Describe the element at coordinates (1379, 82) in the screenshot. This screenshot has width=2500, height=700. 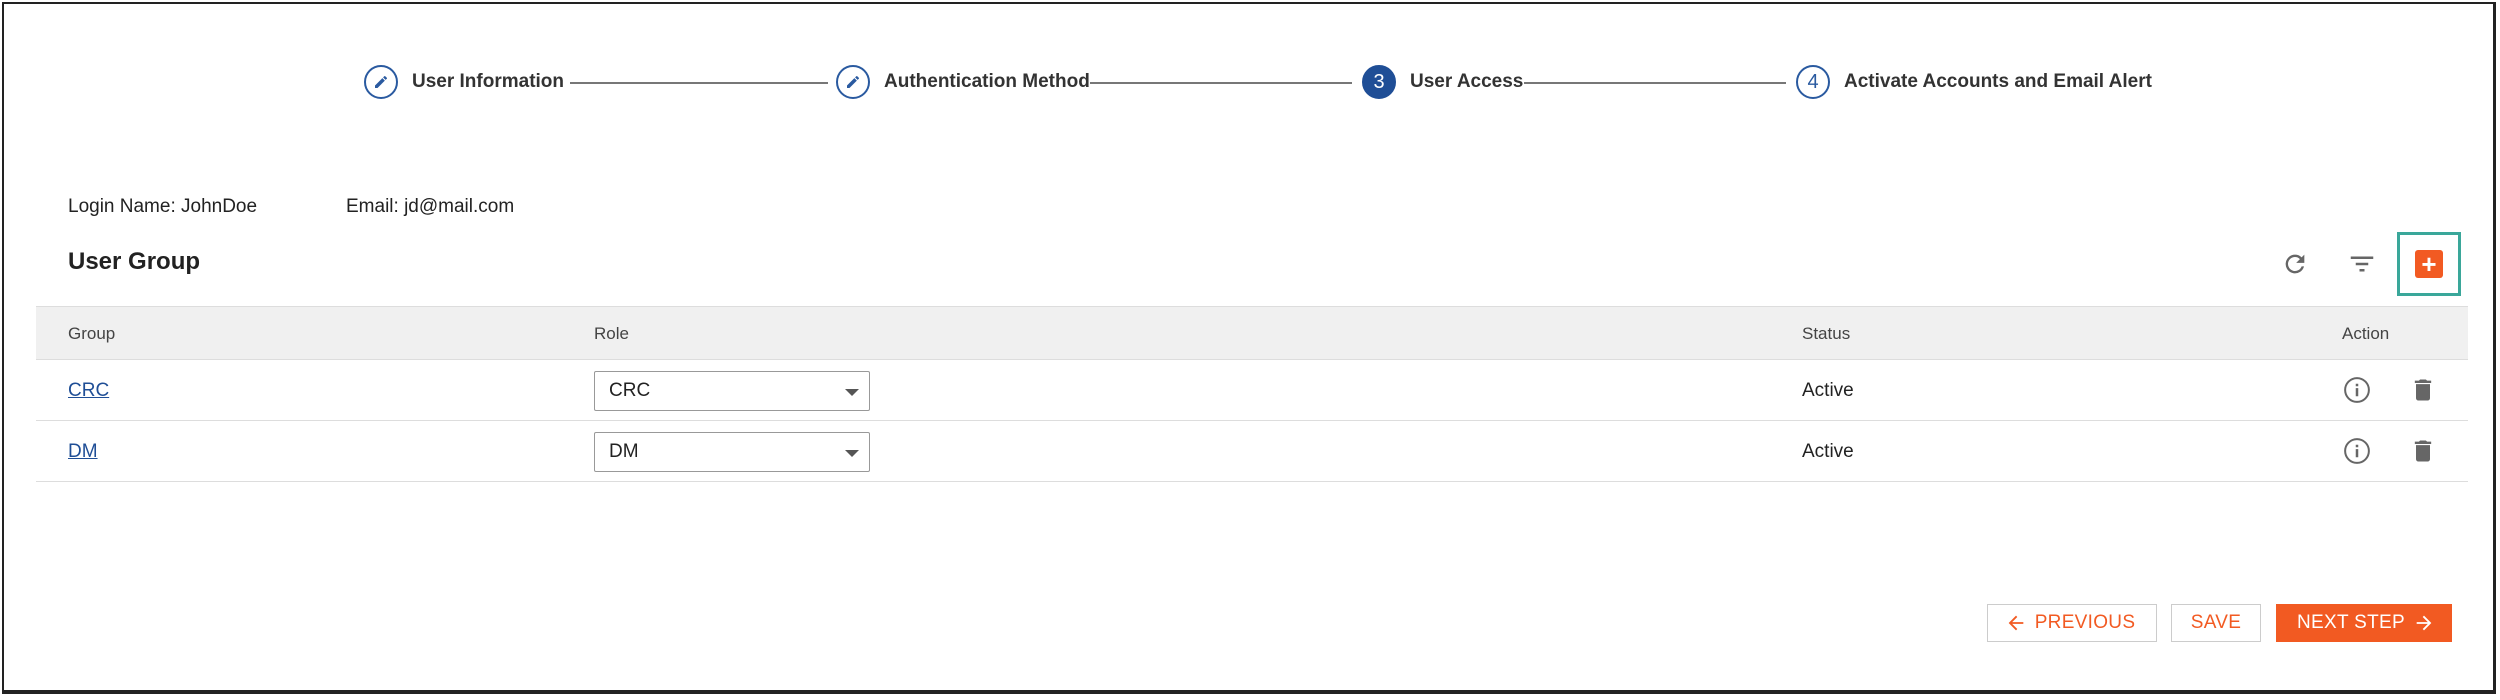
I see `step-number: 3` at that location.